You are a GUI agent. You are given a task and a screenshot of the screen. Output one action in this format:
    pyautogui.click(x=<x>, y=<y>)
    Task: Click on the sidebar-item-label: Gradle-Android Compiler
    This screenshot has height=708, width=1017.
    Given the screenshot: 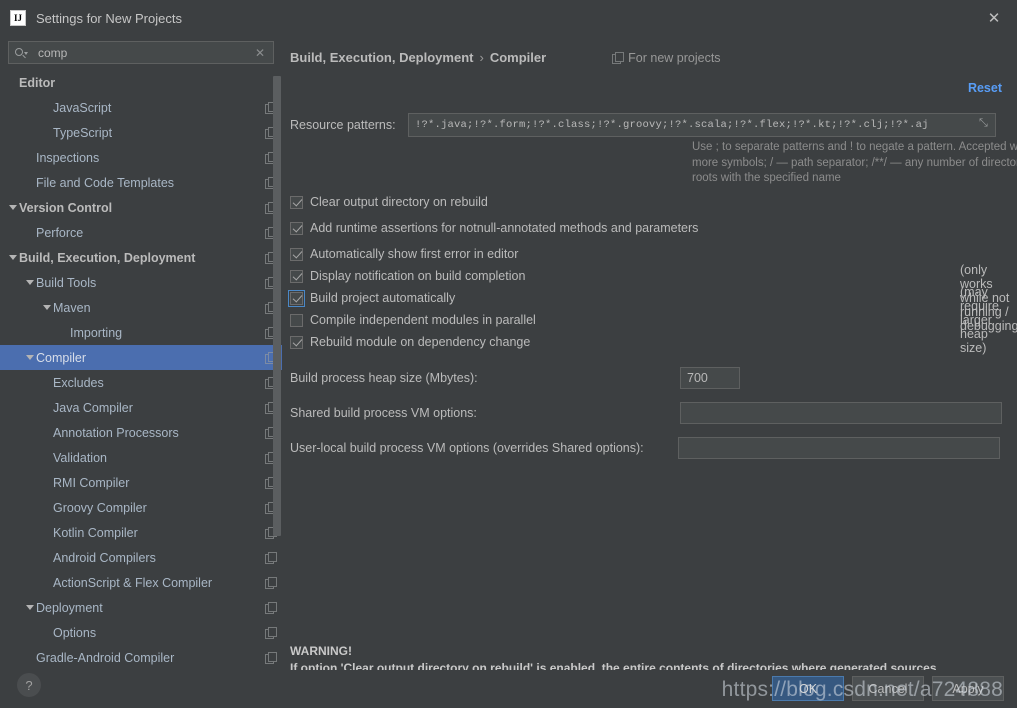 What is the action you would take?
    pyautogui.click(x=105, y=657)
    